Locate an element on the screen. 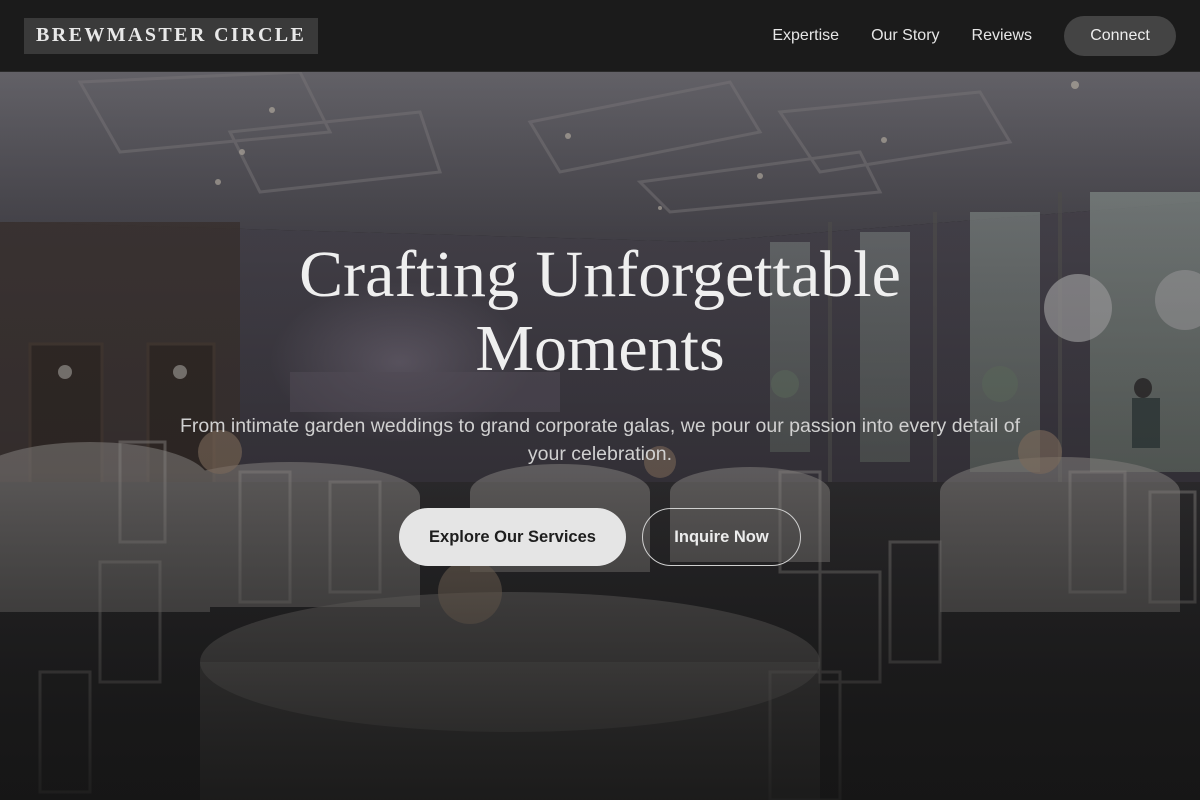 The image size is (1200, 800). hero-cta-group: Explore Our Services Inquire Now is located at coordinates (600, 537).